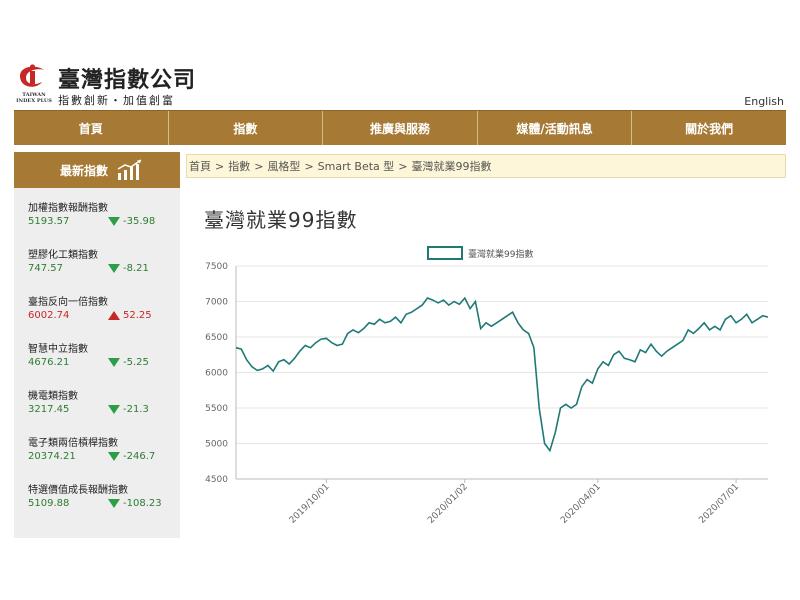  Describe the element at coordinates (52, 456) in the screenshot. I see `index-value: 20374.21` at that location.